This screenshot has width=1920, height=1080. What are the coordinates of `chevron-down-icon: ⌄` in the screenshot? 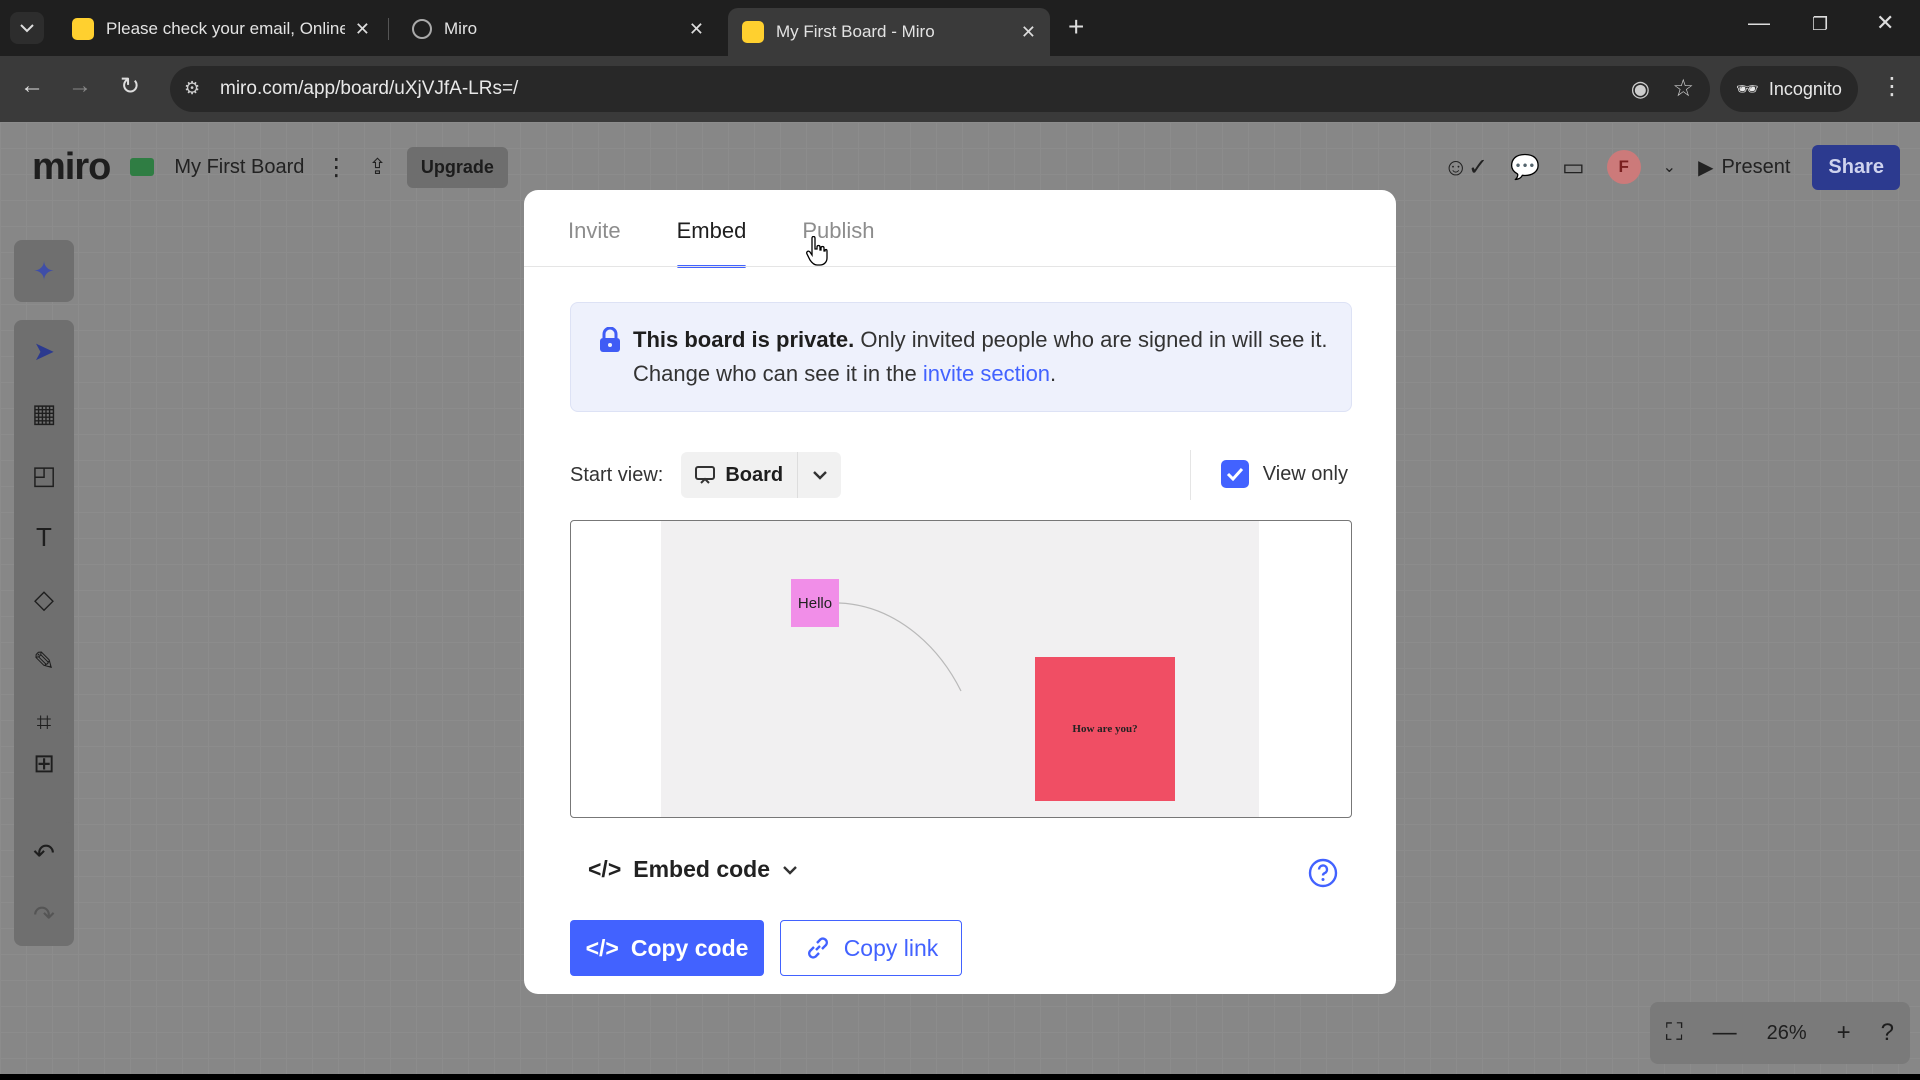 It's located at (1669, 167).